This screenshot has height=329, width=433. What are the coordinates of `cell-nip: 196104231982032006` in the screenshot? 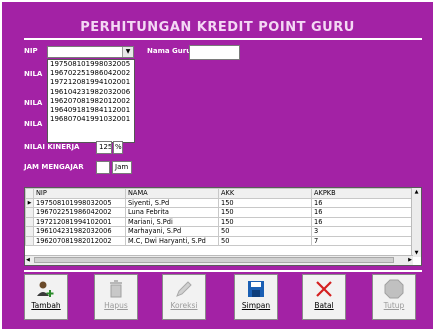 It's located at (79, 231).